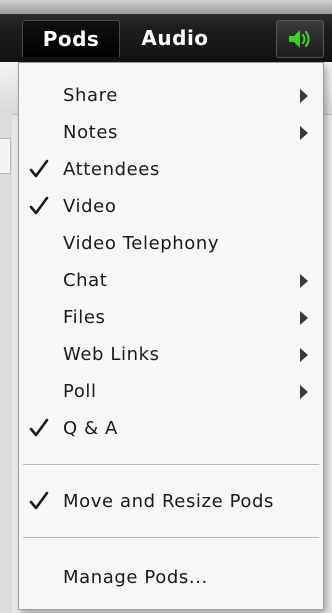 The height and width of the screenshot is (613, 332). I want to click on menu-item-q-and-a: Q & A, so click(171, 428).